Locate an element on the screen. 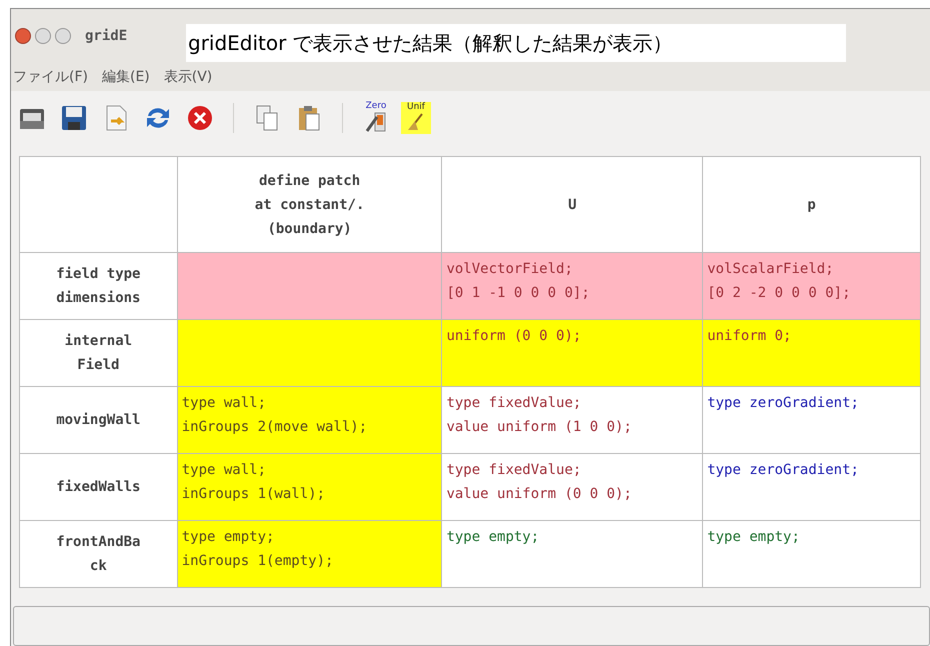  row-header: movingWall is located at coordinates (99, 420).